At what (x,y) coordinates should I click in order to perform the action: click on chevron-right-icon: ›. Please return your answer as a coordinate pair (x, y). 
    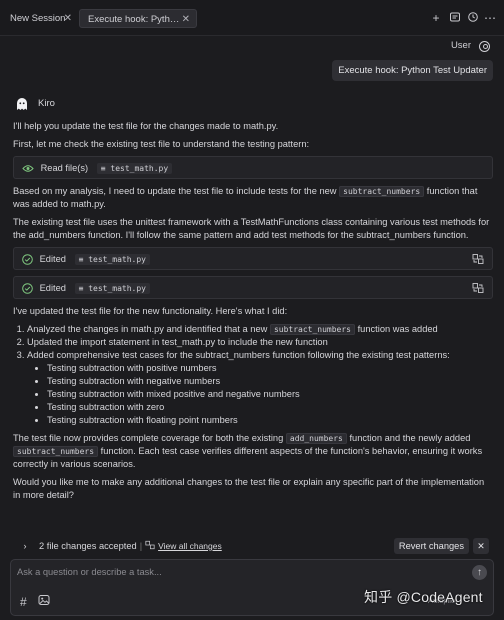
    Looking at the image, I should click on (25, 546).